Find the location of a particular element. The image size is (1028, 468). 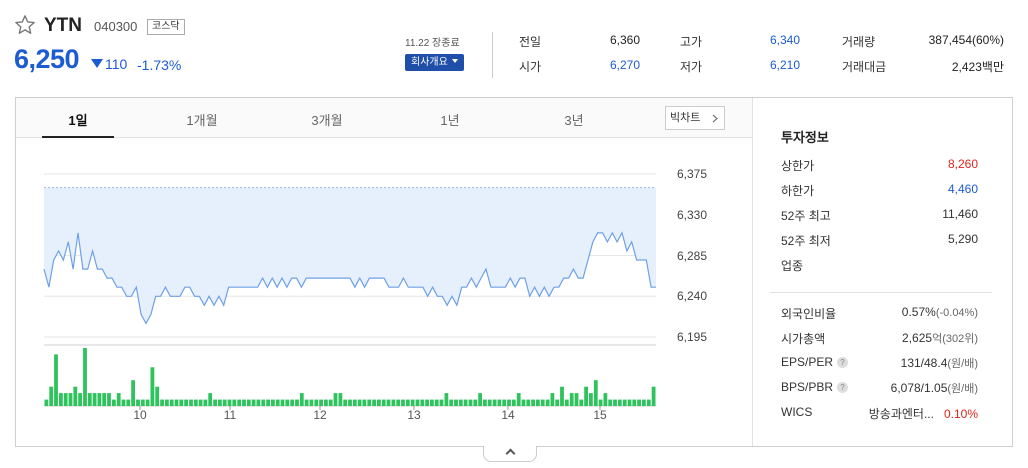

info-value: 0.57%(-0.04%) is located at coordinates (908, 312).